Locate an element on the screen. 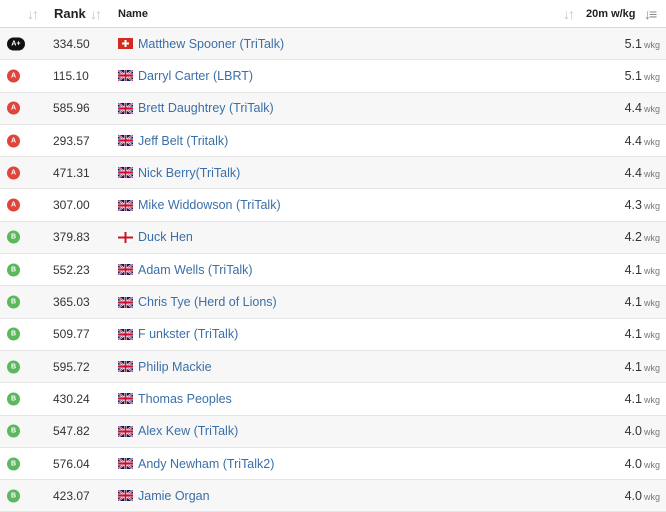 The image size is (666, 512). header-wkg: 20m w/kg is located at coordinates (611, 14).